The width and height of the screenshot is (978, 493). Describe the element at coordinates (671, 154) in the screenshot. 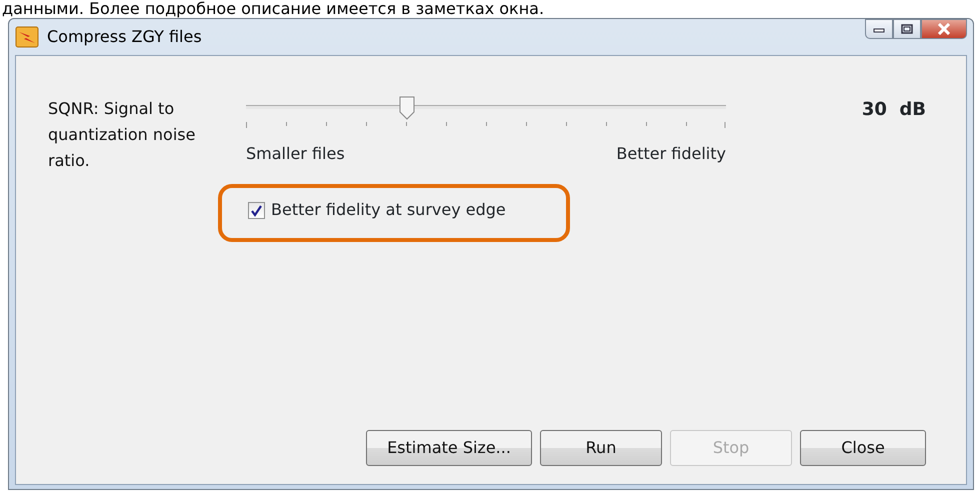

I see `max-label: Better fidelity` at that location.